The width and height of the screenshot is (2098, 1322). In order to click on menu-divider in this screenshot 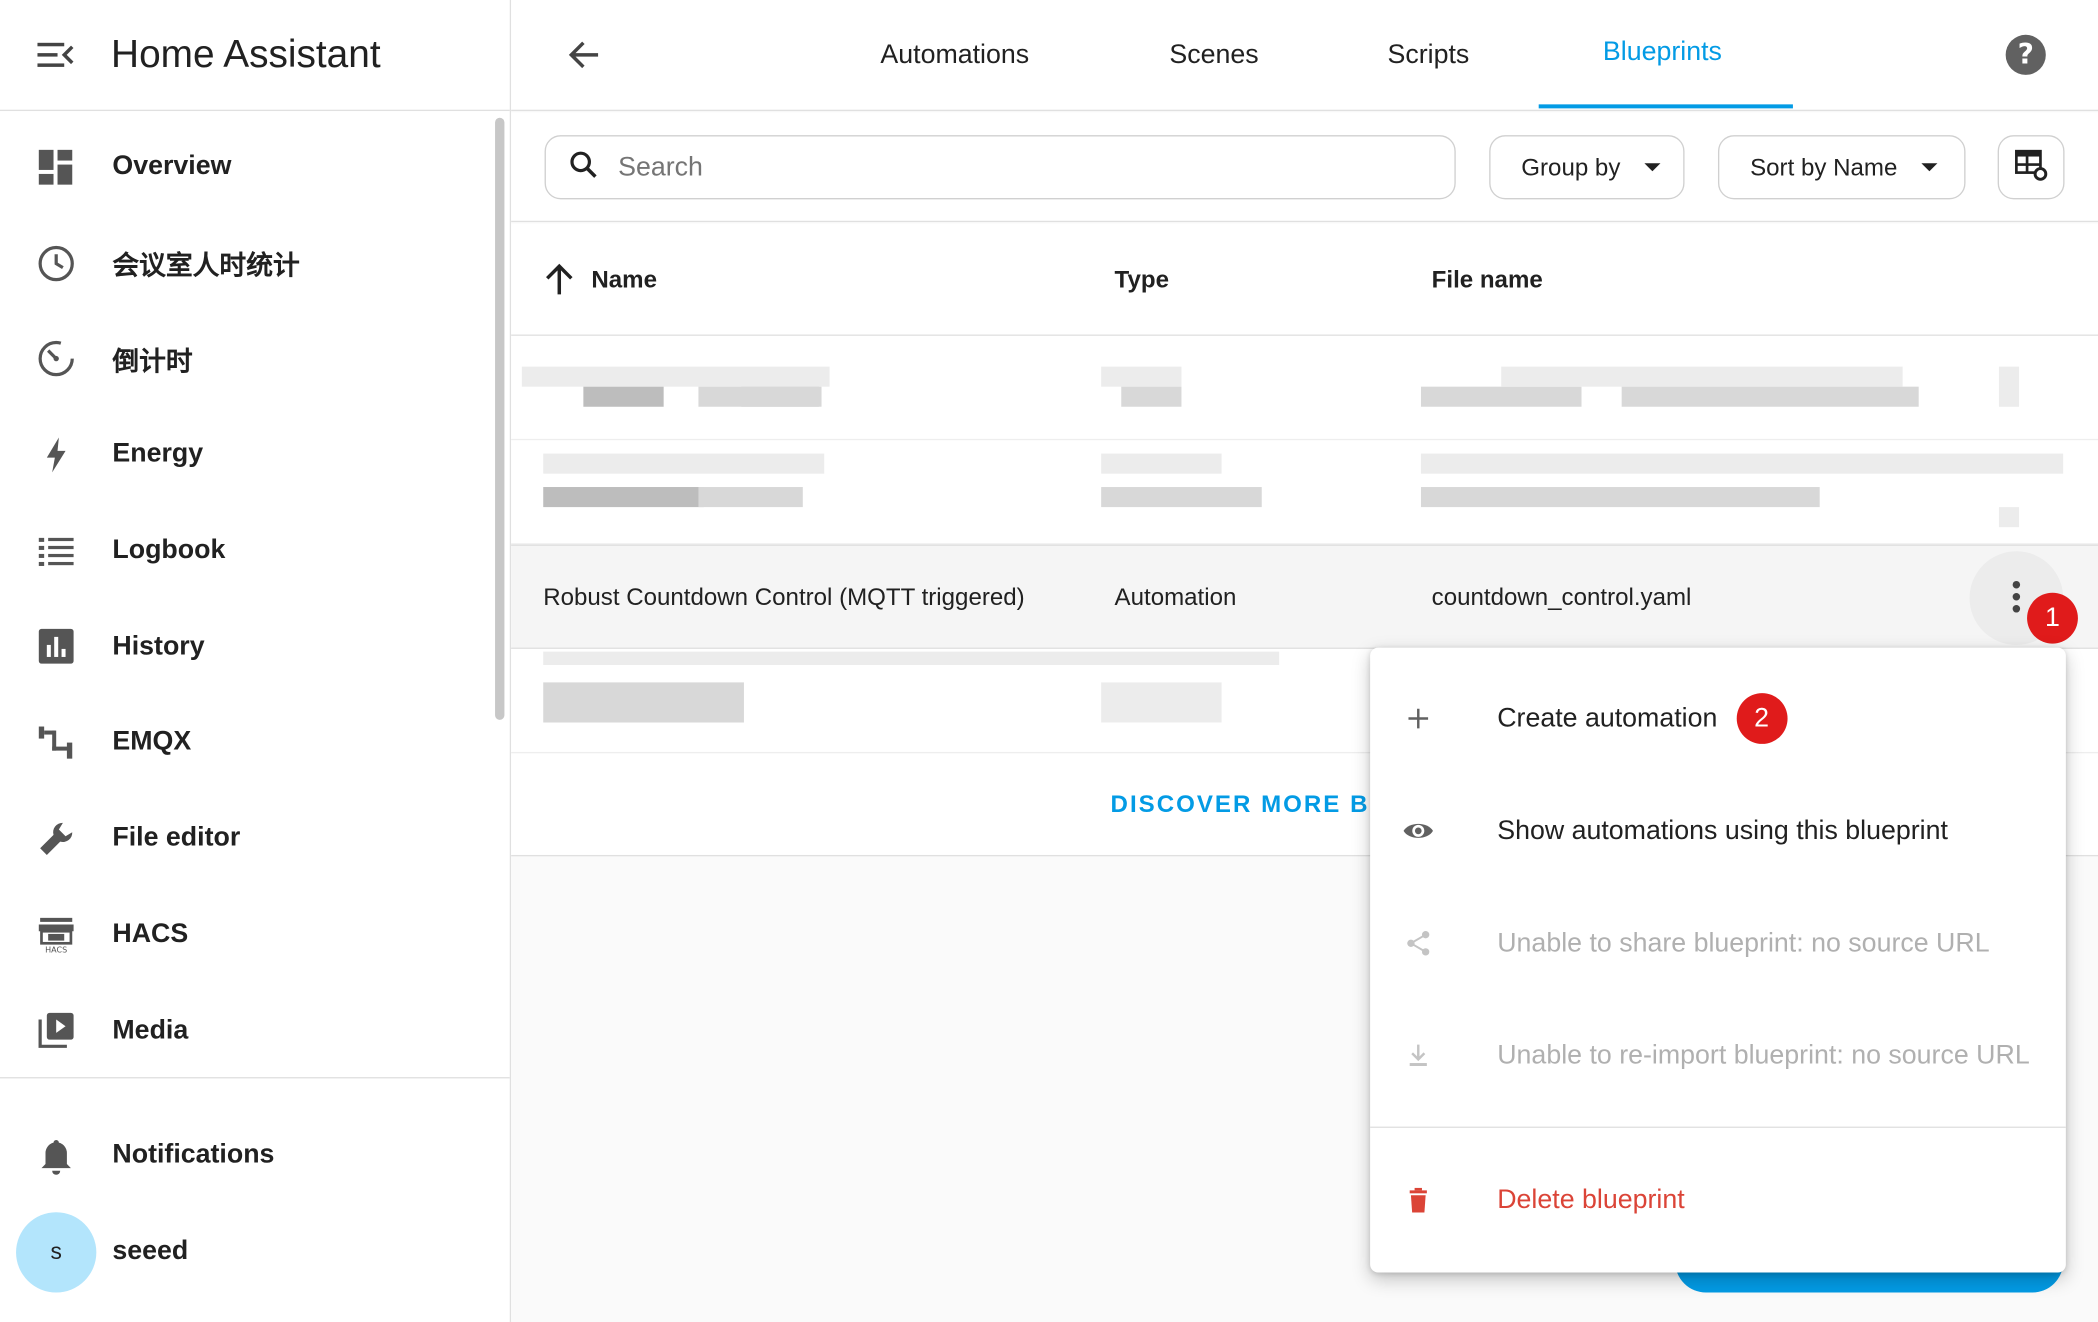, I will do `click(1718, 1127)`.